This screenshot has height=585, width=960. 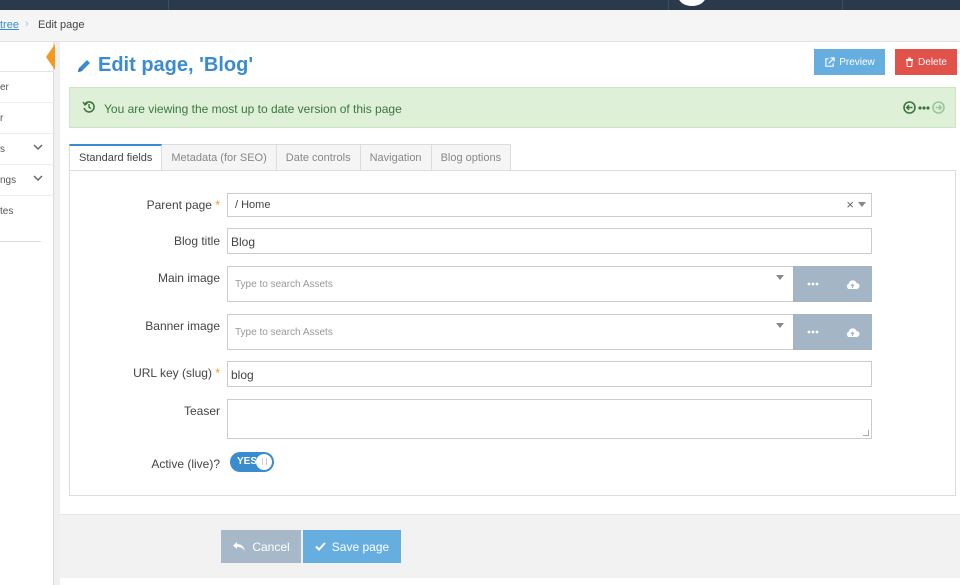 What do you see at coordinates (8, 180) in the screenshot?
I see `sidebar-item-label: ngs` at bounding box center [8, 180].